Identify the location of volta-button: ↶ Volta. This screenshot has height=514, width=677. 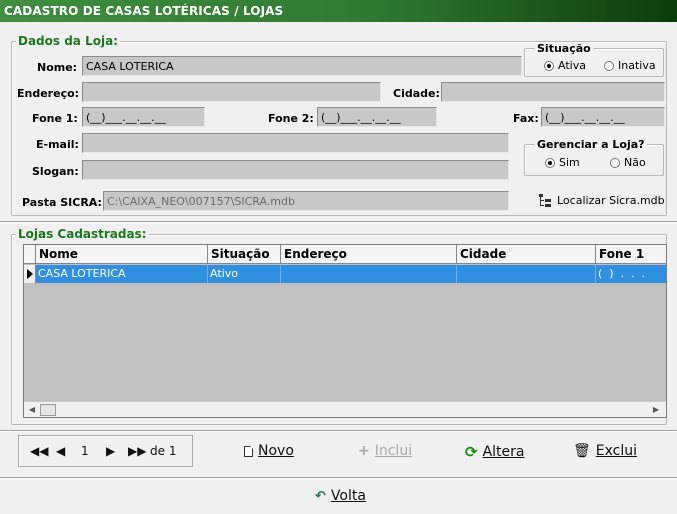
(340, 496).